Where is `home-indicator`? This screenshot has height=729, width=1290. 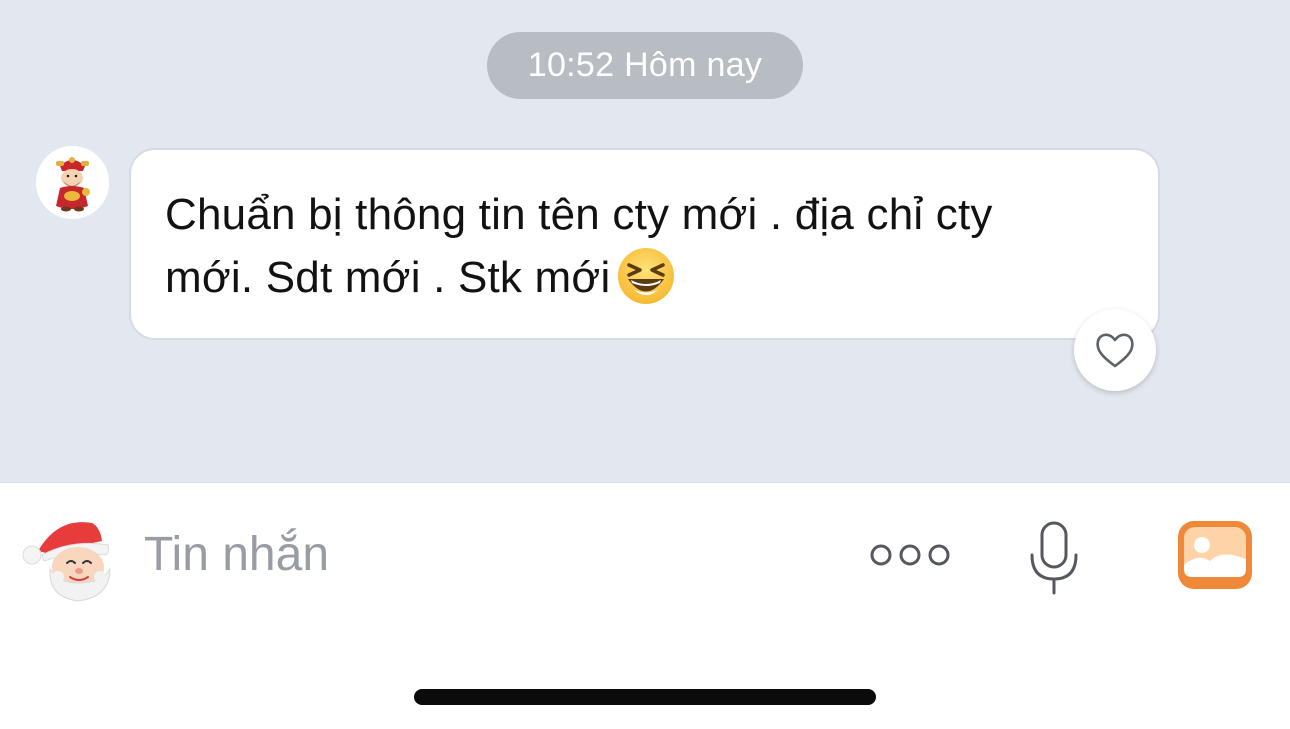
home-indicator is located at coordinates (645, 697).